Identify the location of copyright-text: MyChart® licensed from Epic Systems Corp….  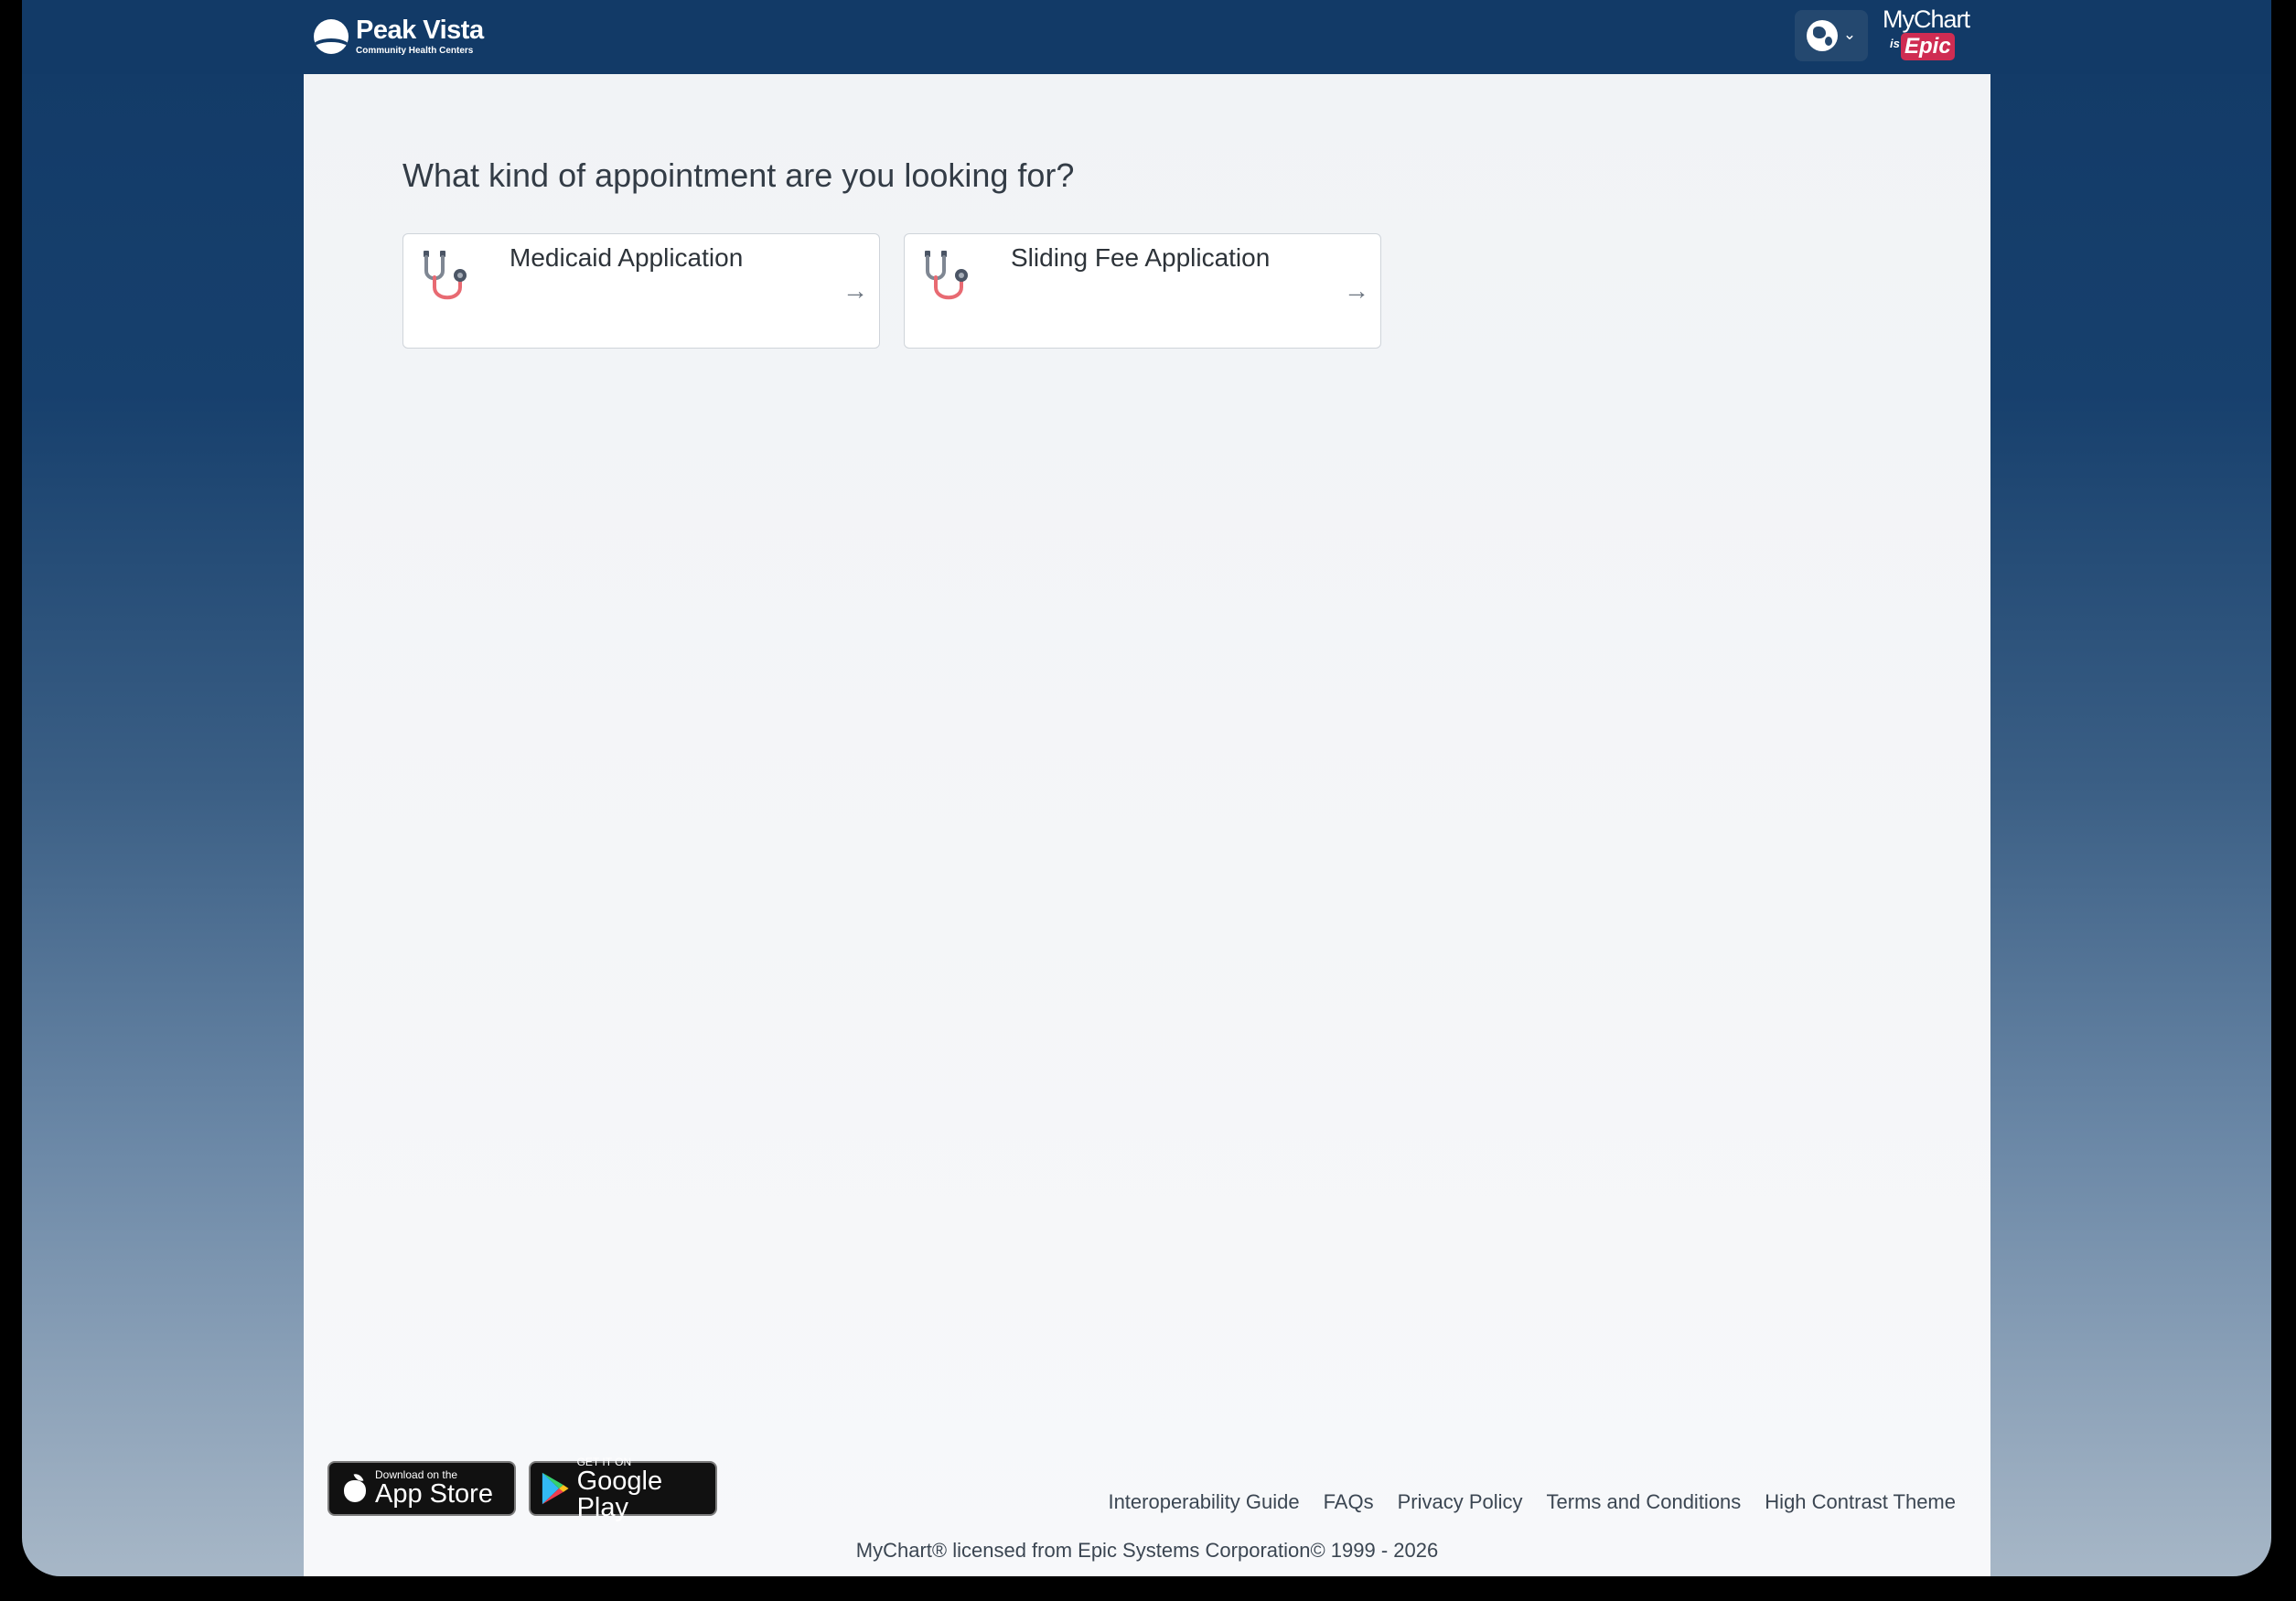
(1147, 1550).